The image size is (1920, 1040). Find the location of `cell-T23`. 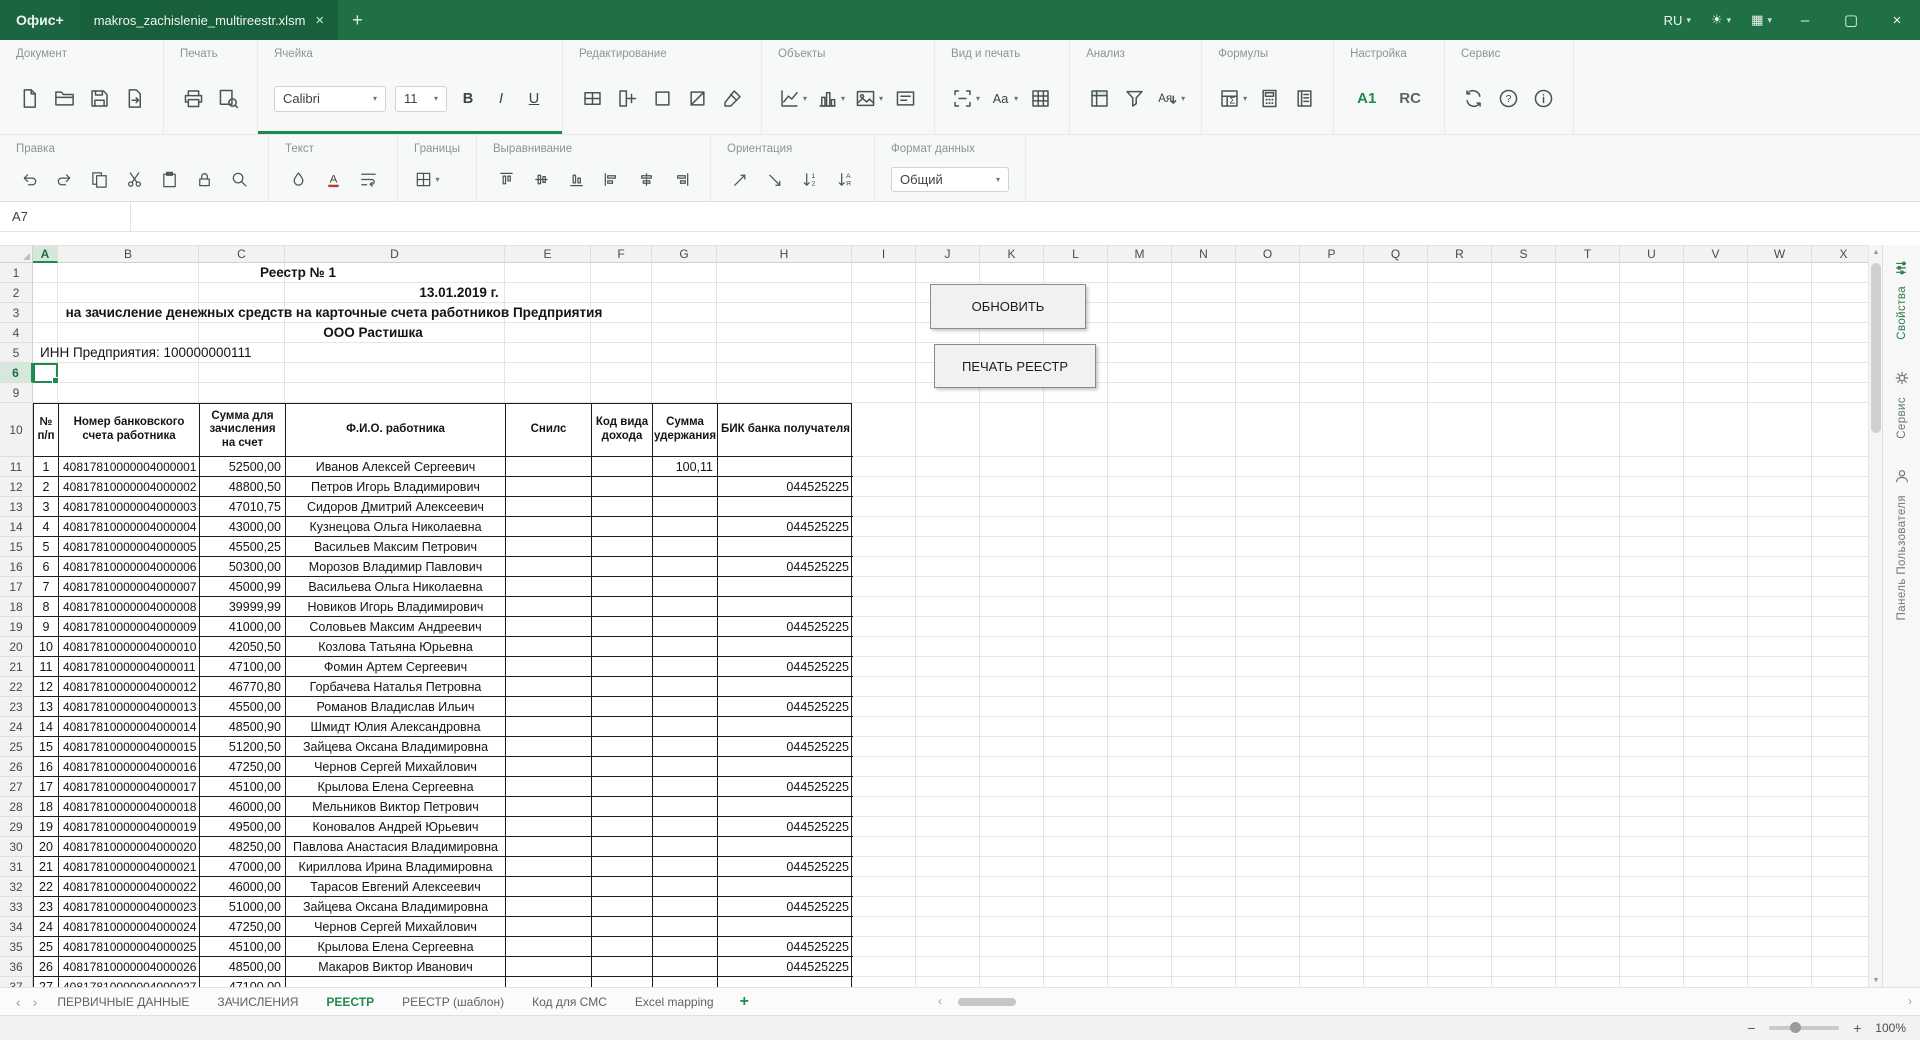

cell-T23 is located at coordinates (1588, 707).